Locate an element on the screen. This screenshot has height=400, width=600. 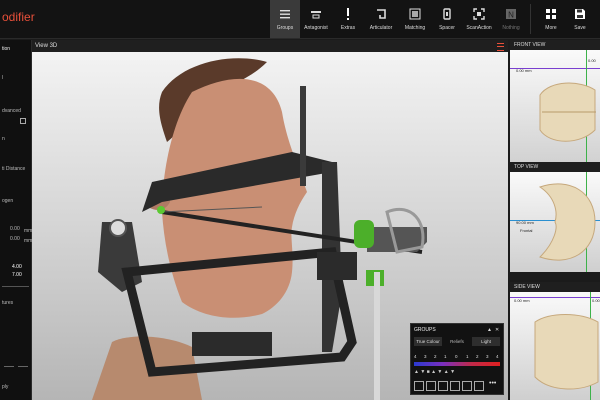
left-label: l is located at coordinates (3, 78).